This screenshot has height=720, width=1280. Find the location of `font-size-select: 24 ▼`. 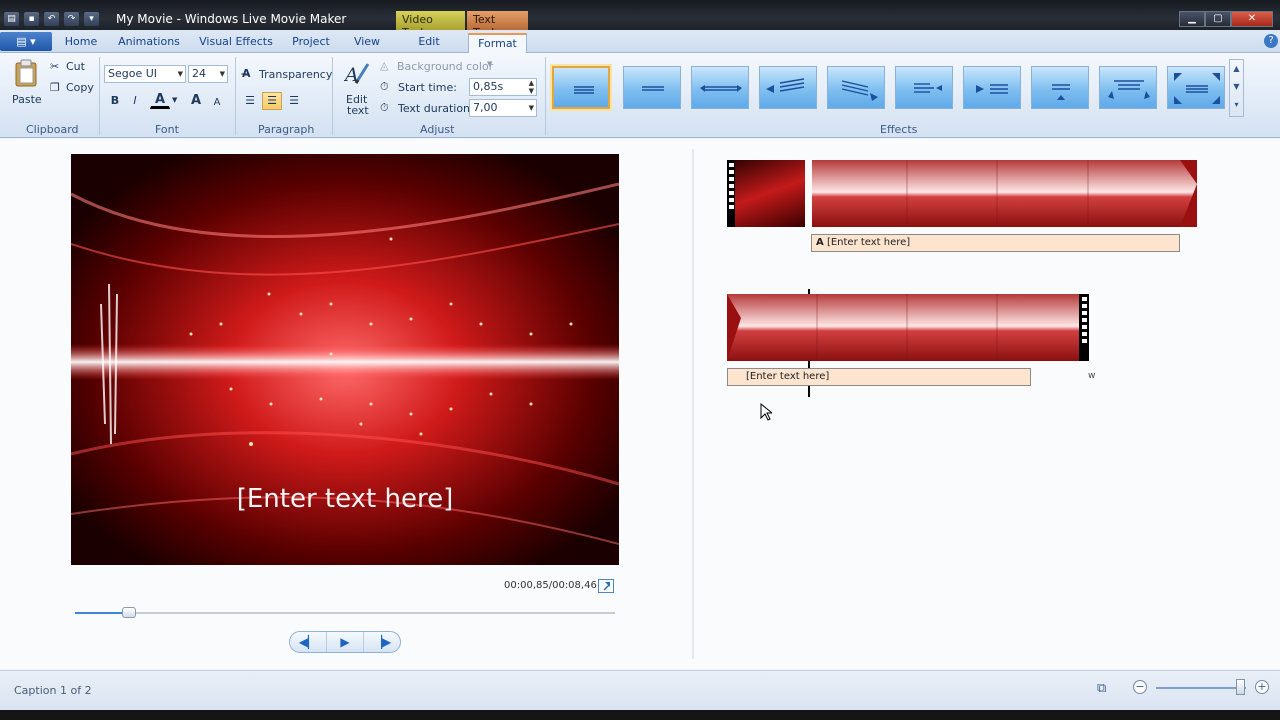

font-size-select: 24 ▼ is located at coordinates (208, 74).